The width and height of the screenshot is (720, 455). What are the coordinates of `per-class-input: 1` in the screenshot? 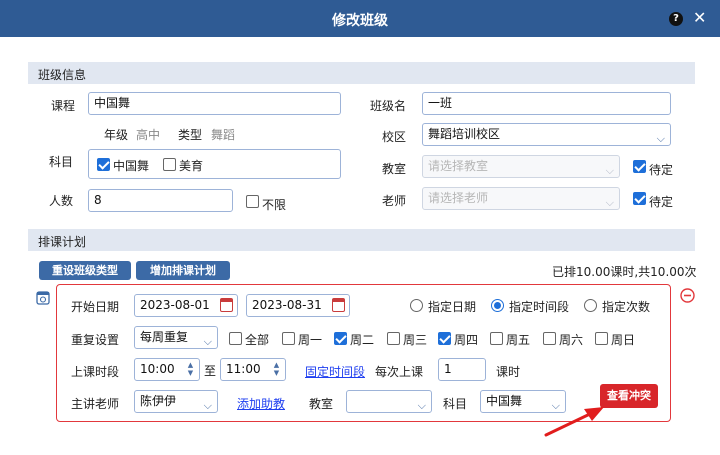 It's located at (462, 369).